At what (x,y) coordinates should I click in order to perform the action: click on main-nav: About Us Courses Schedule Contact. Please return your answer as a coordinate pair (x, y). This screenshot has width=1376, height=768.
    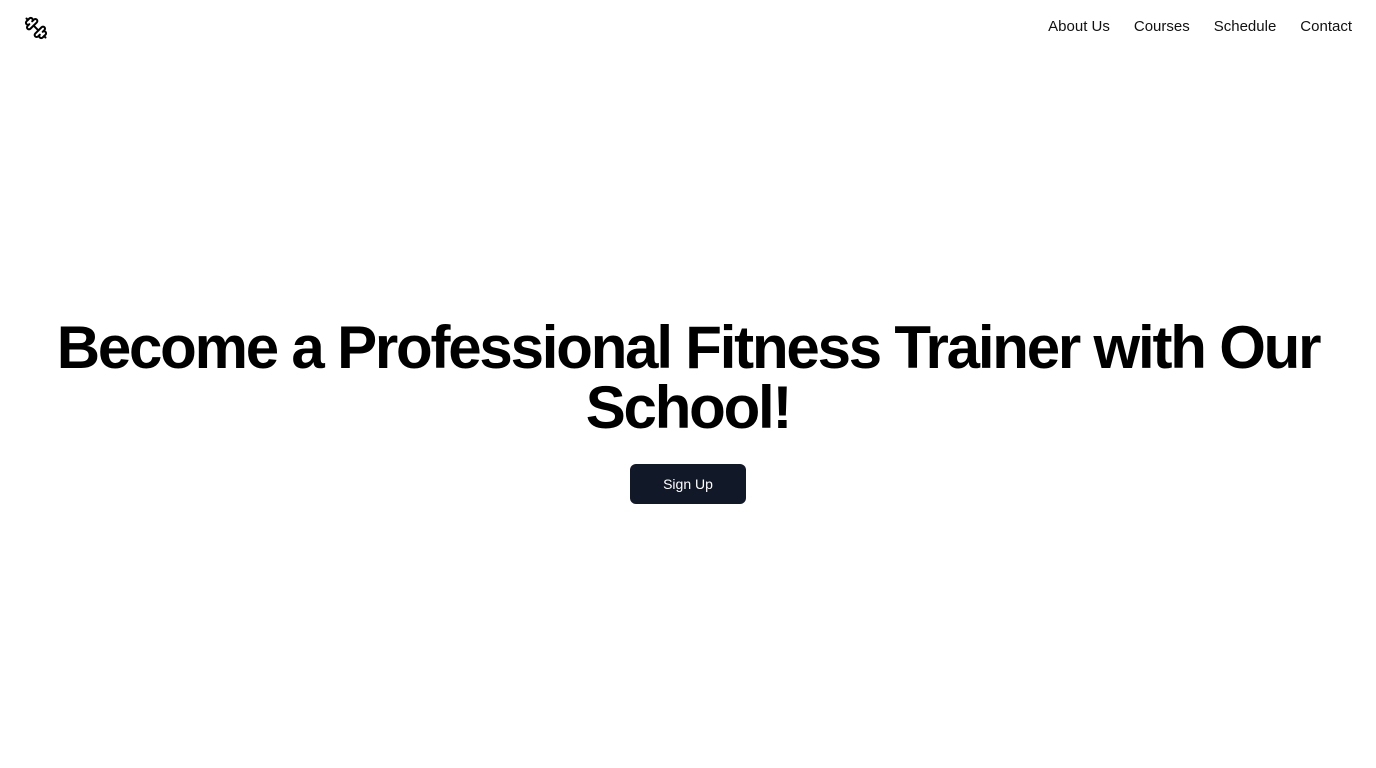
    Looking at the image, I should click on (1200, 27).